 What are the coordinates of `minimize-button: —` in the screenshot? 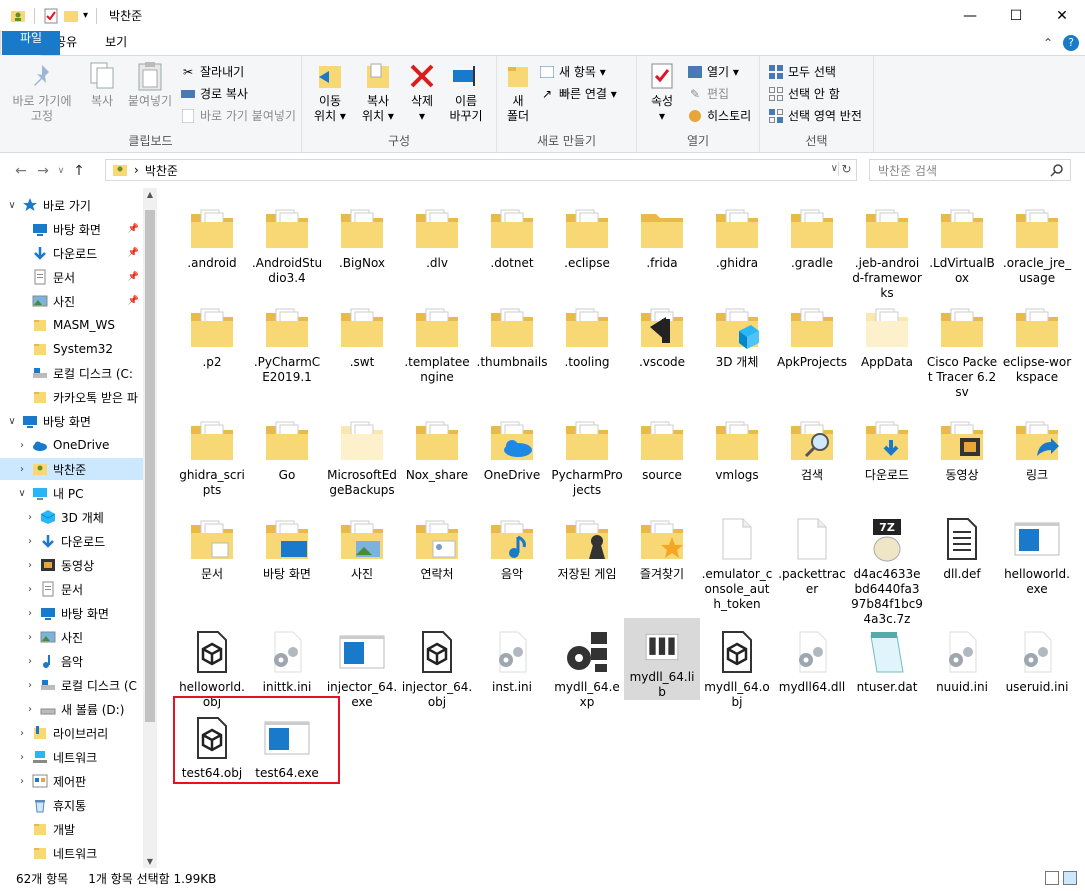 It's located at (970, 15).